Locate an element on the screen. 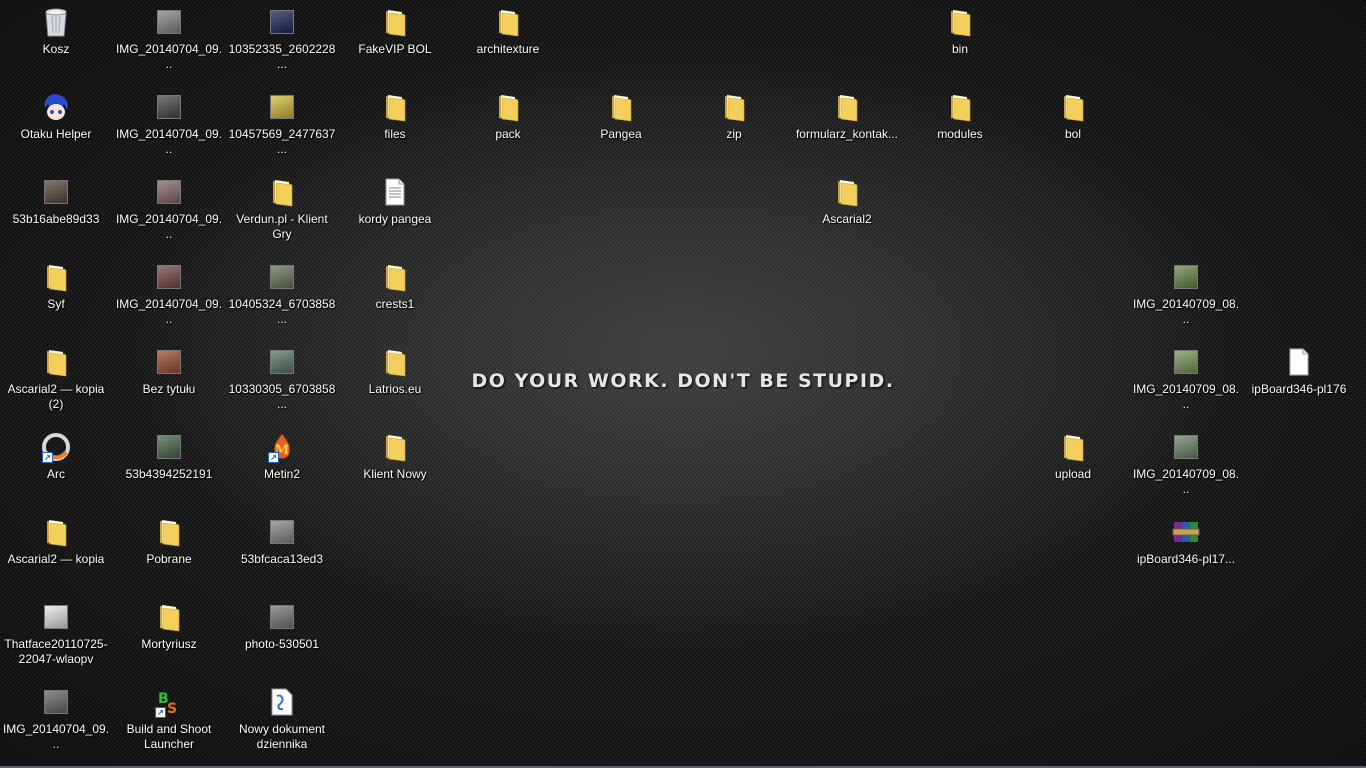 This screenshot has height=768, width=1366. desktop-icon: kordy pangea is located at coordinates (395, 200).